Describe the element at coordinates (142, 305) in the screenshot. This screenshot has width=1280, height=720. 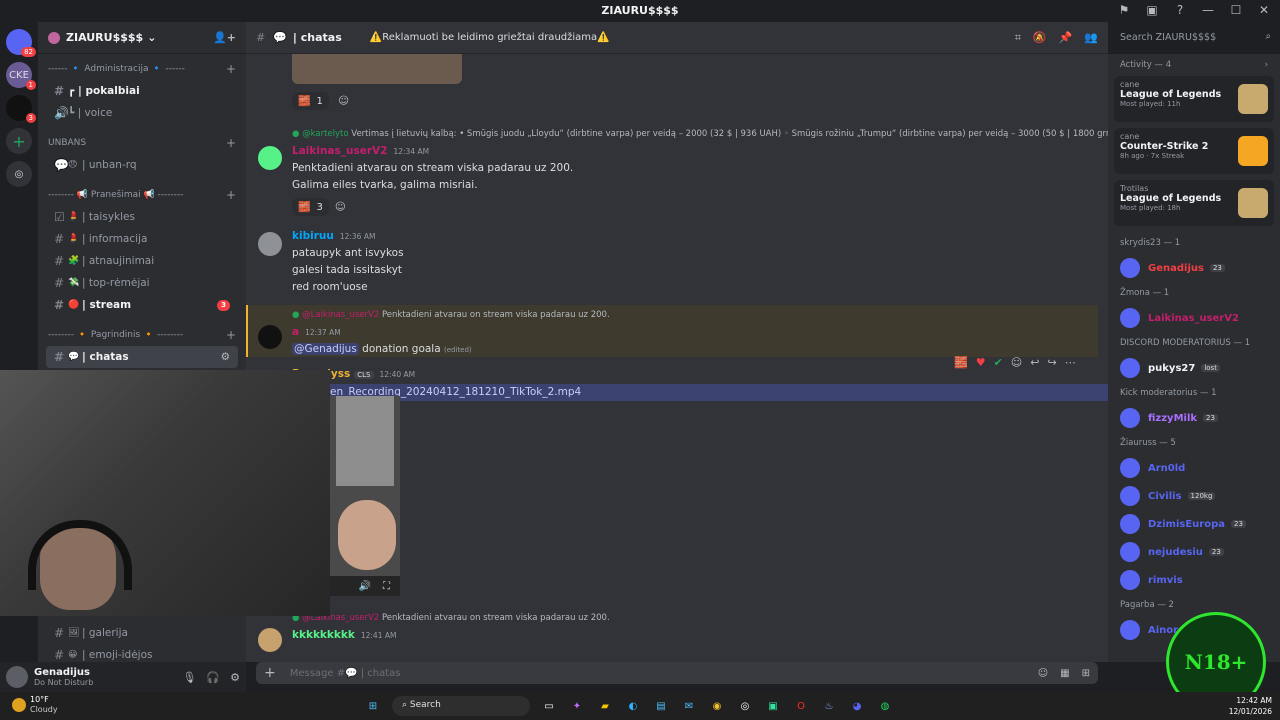
I see `channel-stream: # 🔴 | stream 3` at that location.